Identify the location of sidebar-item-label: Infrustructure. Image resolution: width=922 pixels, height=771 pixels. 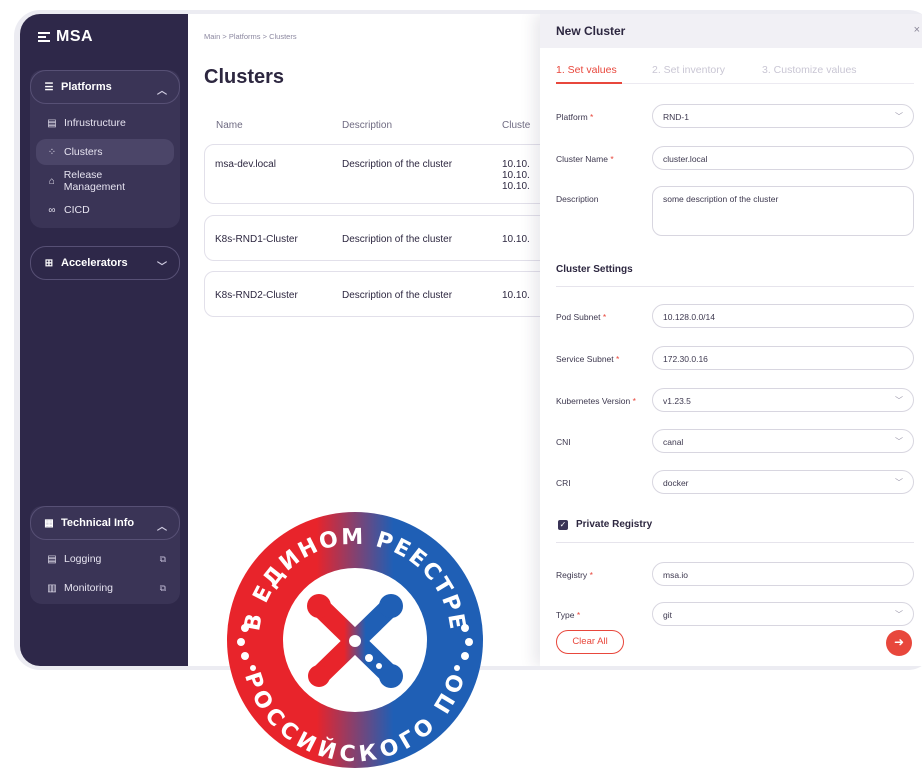
(95, 123).